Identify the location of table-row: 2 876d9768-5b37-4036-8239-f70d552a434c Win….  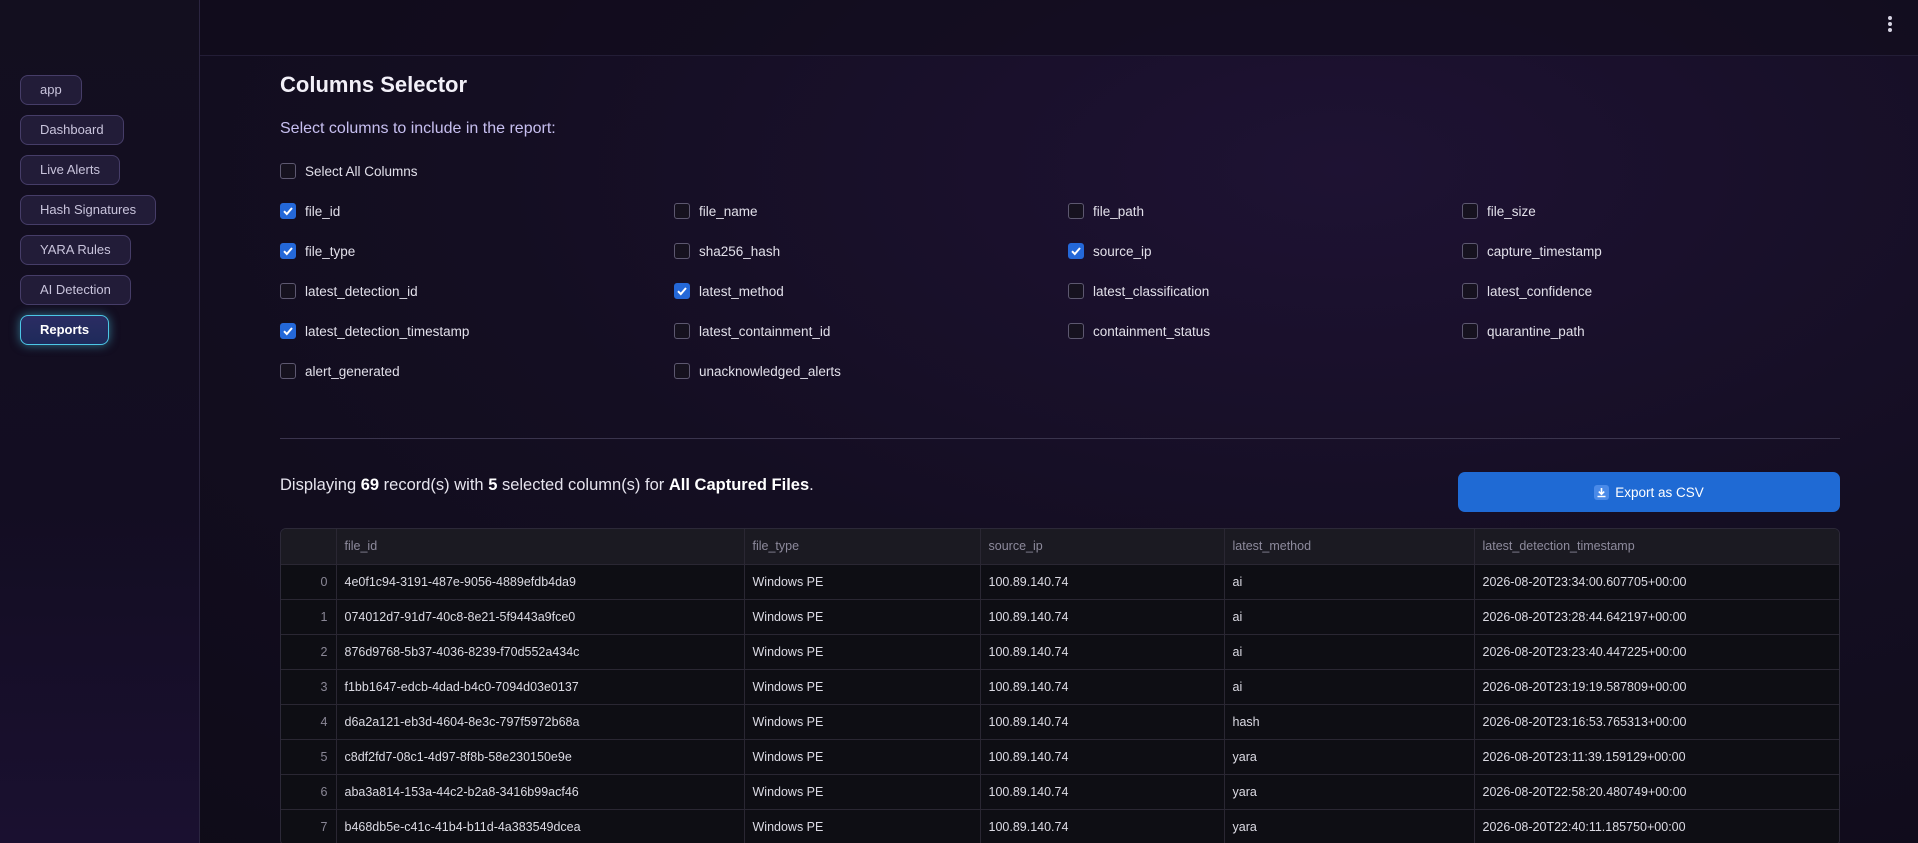
(1060, 652).